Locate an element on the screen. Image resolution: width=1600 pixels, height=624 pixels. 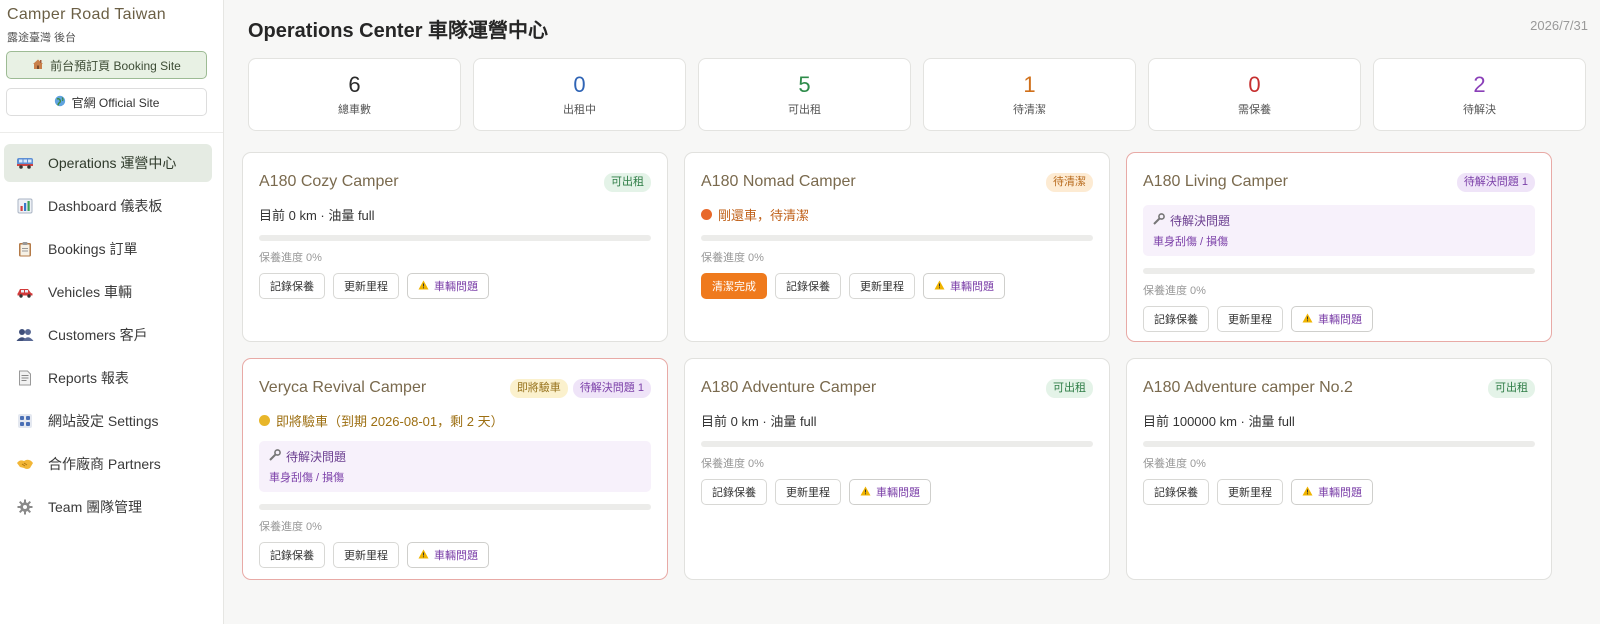
booking-site-label: 前台預訂頁 Booking Site is located at coordinates (115, 65).